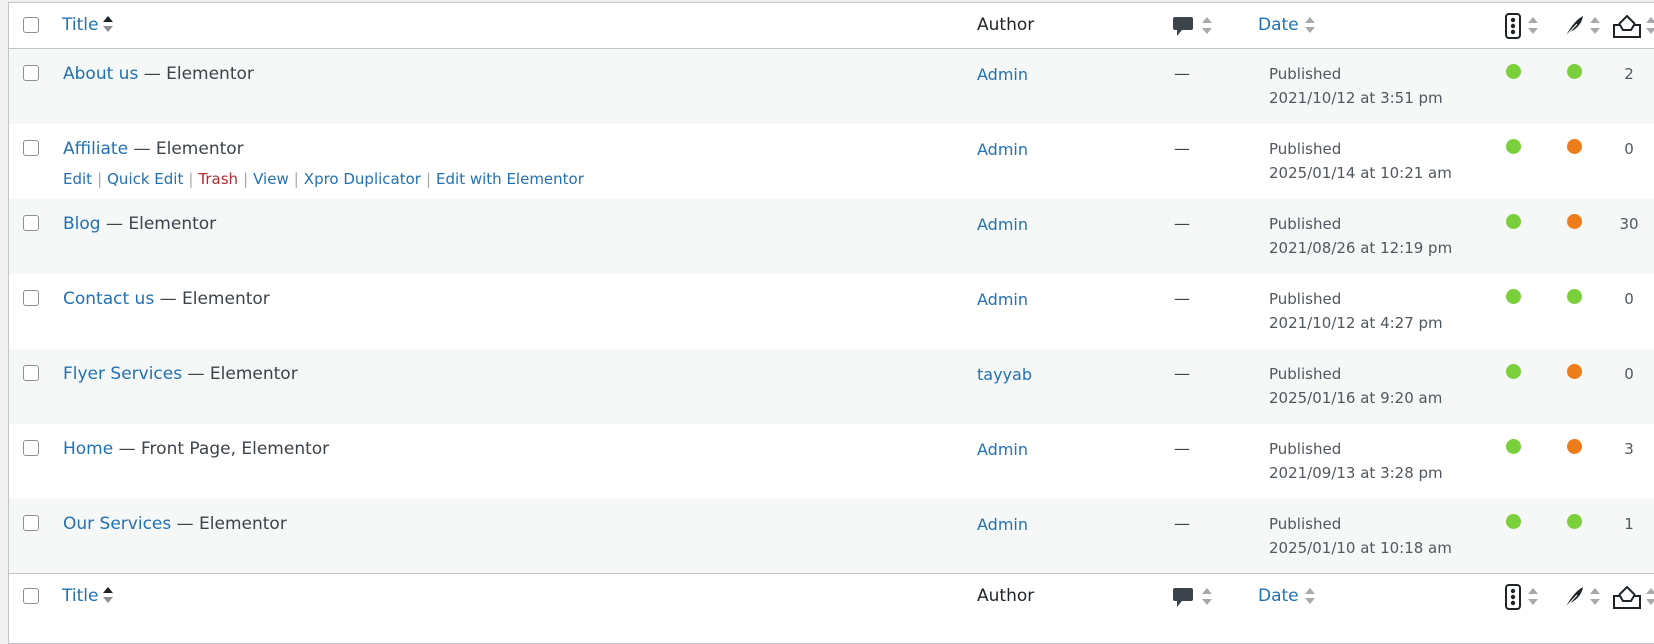 The image size is (1654, 644). I want to click on post-date: 2021/10/12 at 4:27 pm, so click(1356, 323).